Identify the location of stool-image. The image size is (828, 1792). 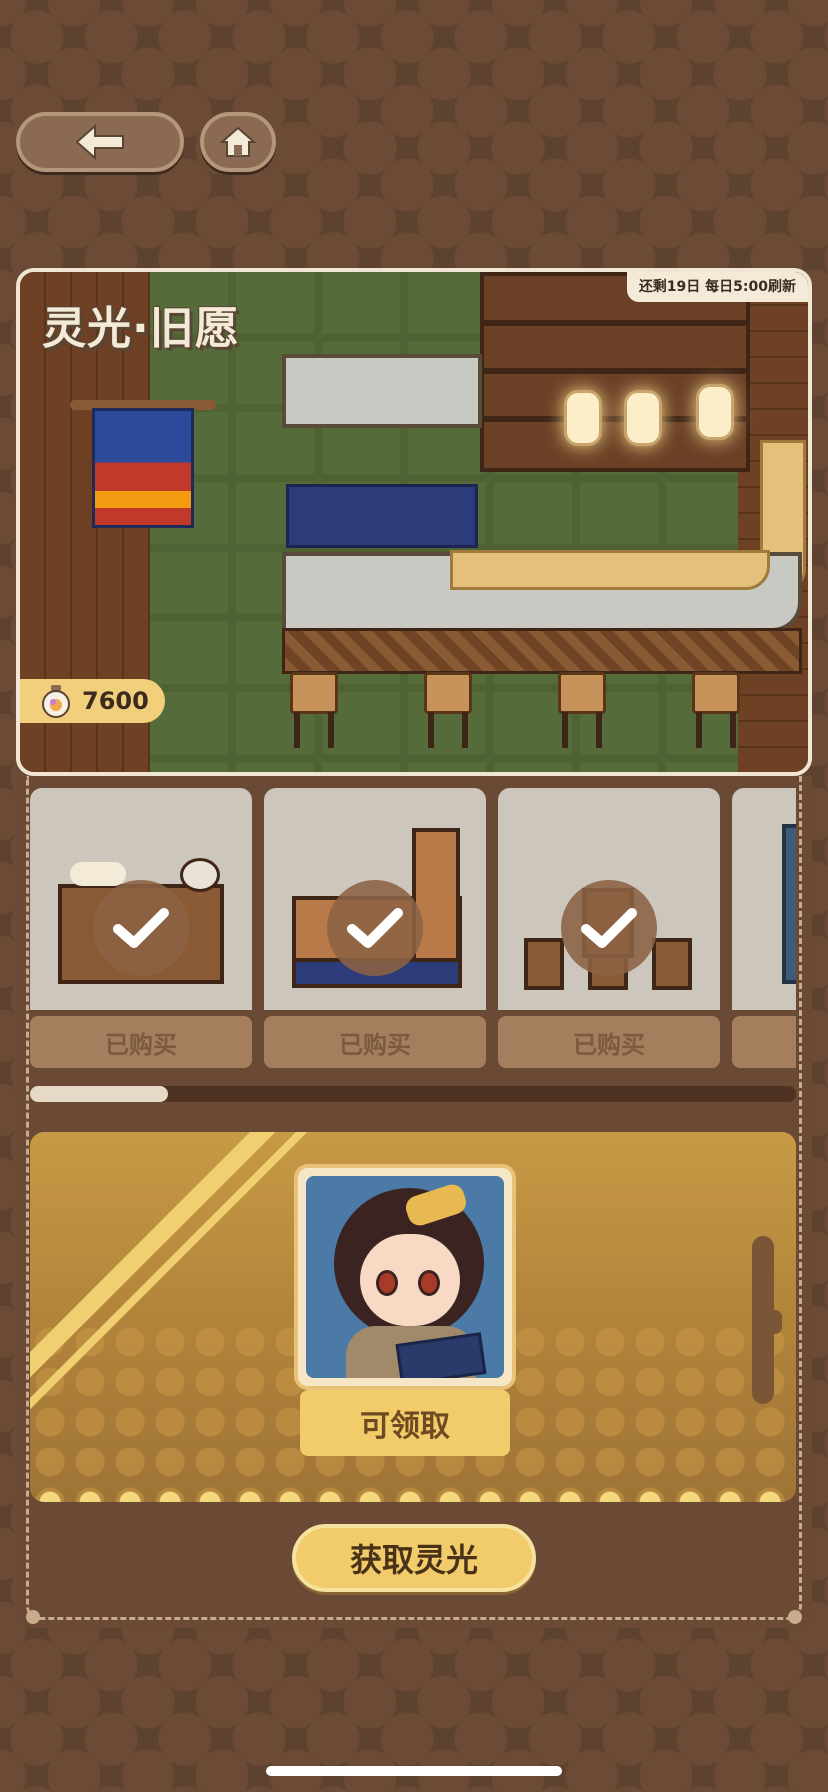
(544, 964).